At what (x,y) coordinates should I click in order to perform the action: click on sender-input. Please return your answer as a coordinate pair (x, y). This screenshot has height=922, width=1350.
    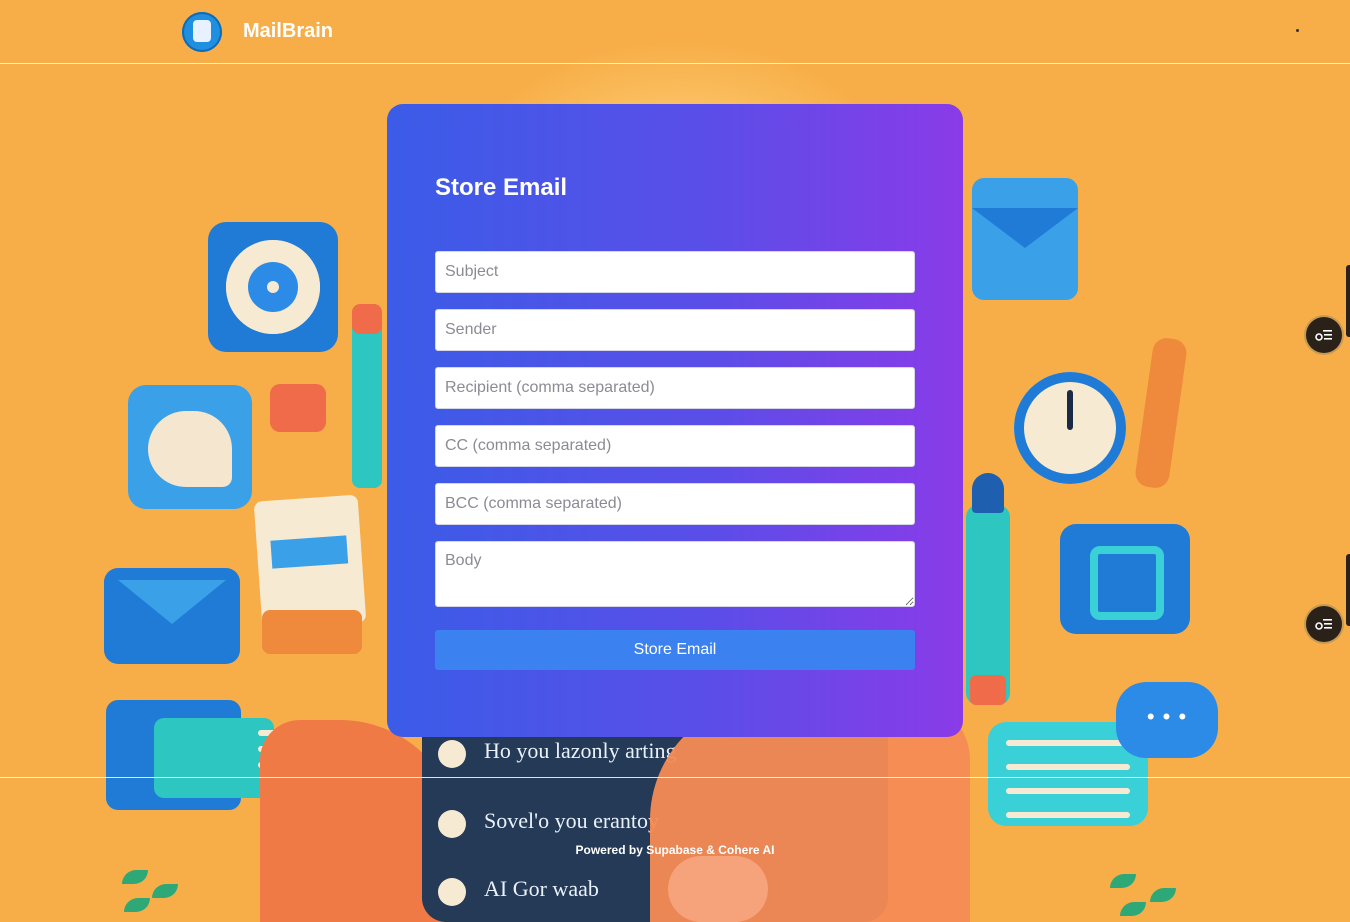
    Looking at the image, I should click on (675, 330).